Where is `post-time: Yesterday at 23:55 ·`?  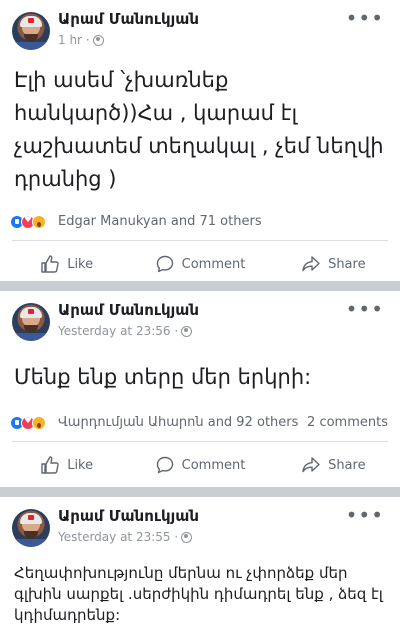 post-time: Yesterday at 23:55 · is located at coordinates (118, 537).